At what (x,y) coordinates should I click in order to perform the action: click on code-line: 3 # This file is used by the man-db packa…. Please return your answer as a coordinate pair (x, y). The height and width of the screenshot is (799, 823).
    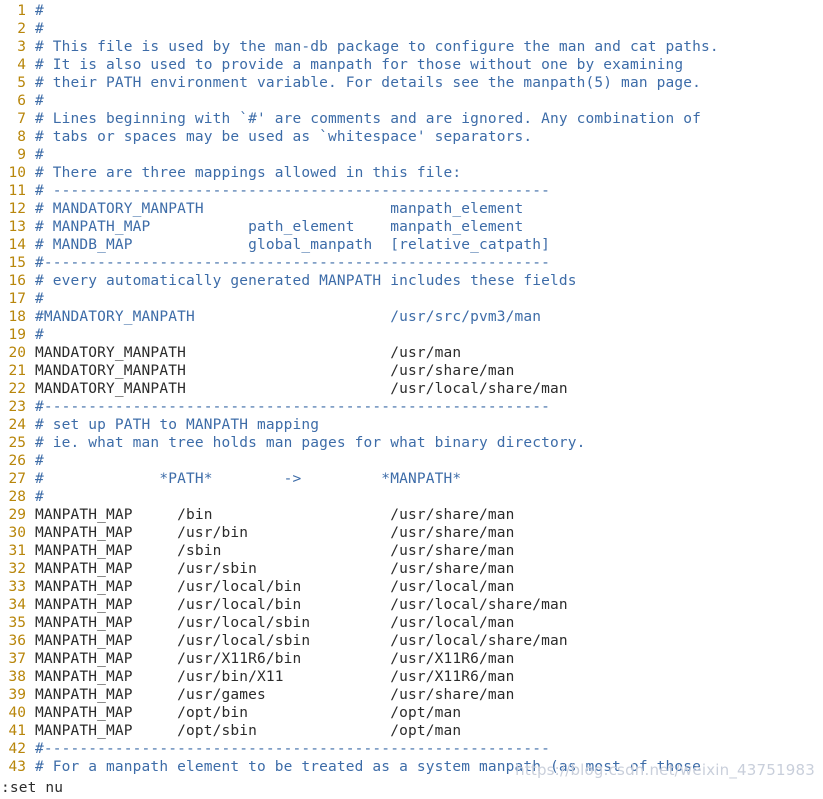
    Looking at the image, I should click on (411, 47).